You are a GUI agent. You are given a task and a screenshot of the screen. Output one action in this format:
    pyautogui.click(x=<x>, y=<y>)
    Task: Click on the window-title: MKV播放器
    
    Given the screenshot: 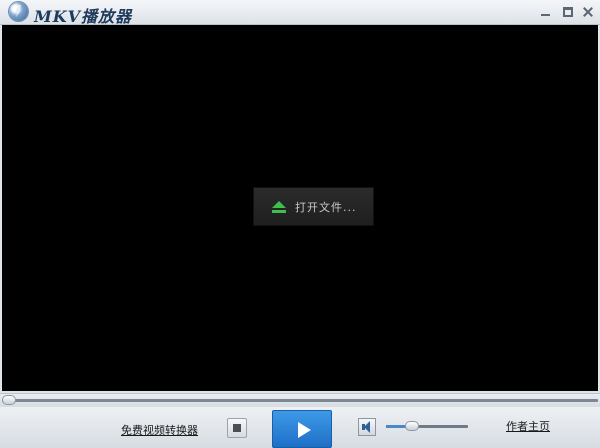 What is the action you would take?
    pyautogui.click(x=83, y=16)
    